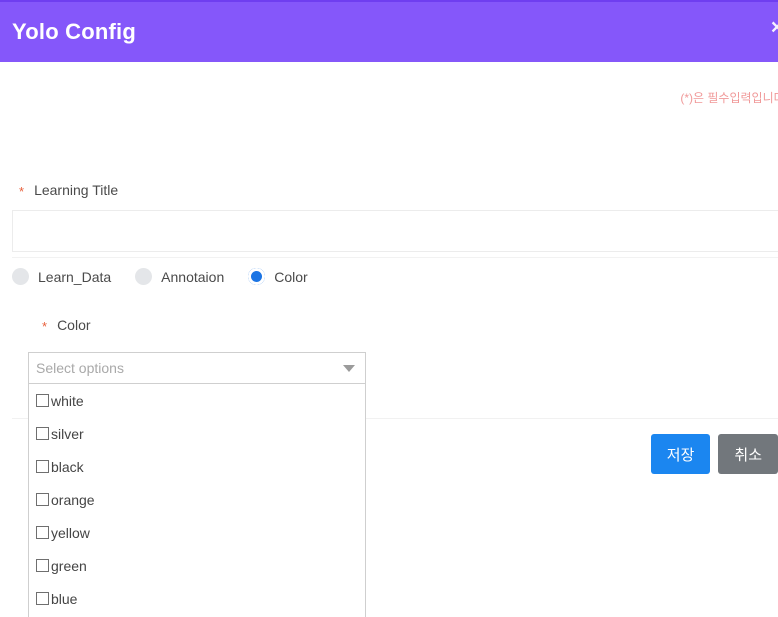 This screenshot has width=778, height=617. I want to click on chevron-down-icon, so click(349, 368).